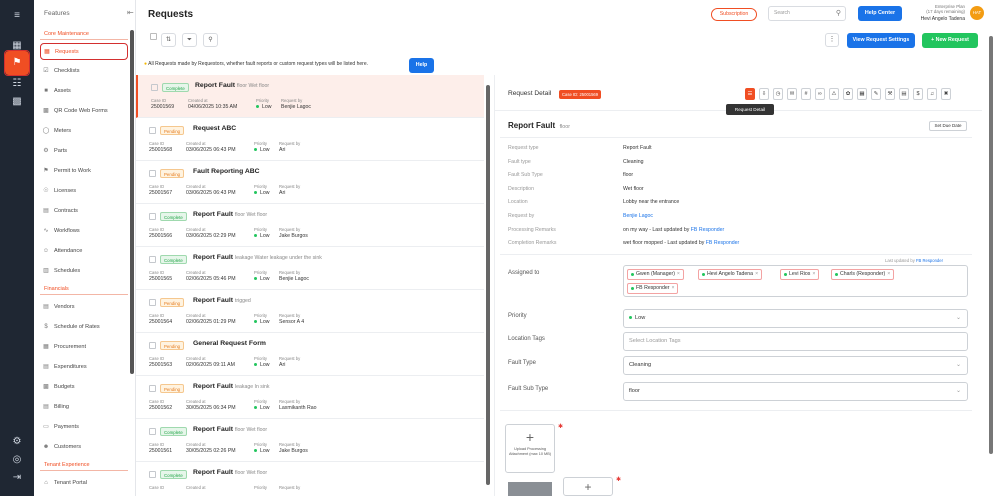 Image resolution: width=998 pixels, height=497 pixels. What do you see at coordinates (84, 131) in the screenshot?
I see `sidebar-item-meters: ◯ Meters` at bounding box center [84, 131].